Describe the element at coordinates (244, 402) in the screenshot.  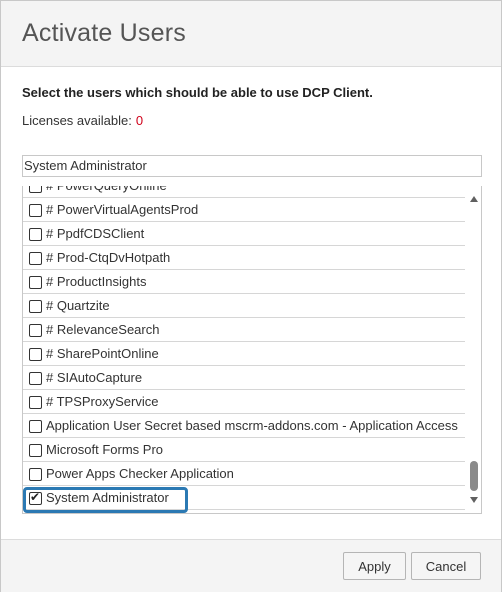
I see `user-list-item: # TPSProxyService` at that location.